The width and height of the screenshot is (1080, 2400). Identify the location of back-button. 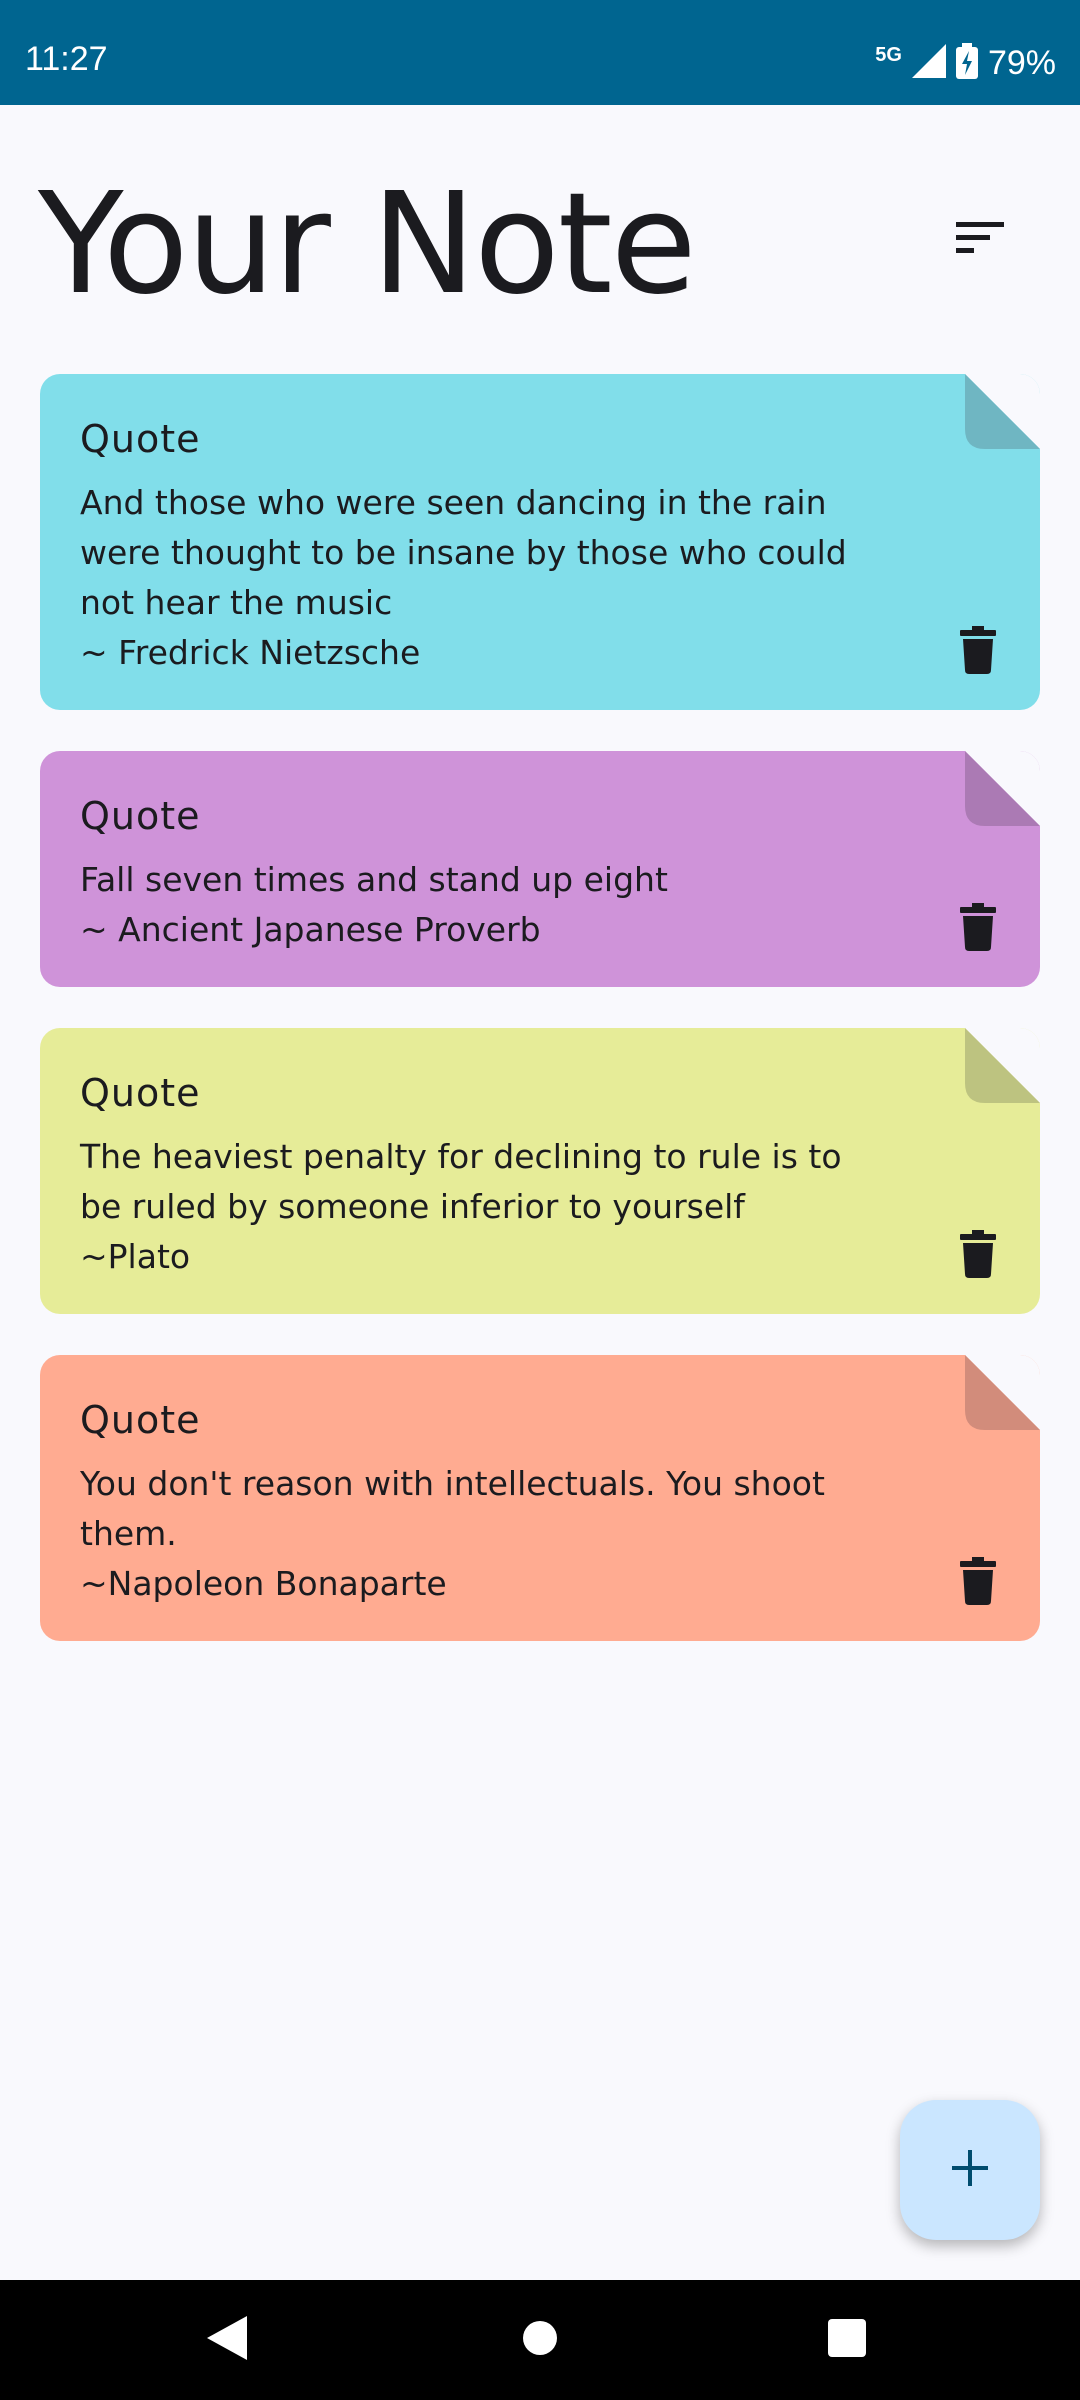
(227, 2340).